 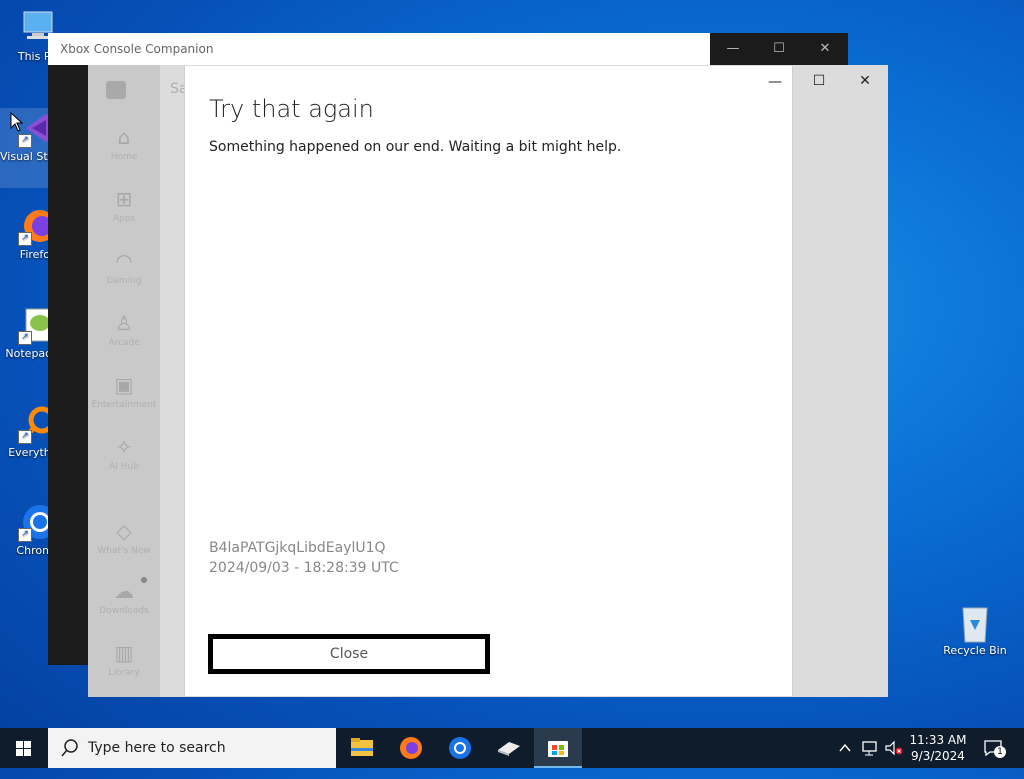 I want to click on nav-item-label: Home, so click(x=124, y=157).